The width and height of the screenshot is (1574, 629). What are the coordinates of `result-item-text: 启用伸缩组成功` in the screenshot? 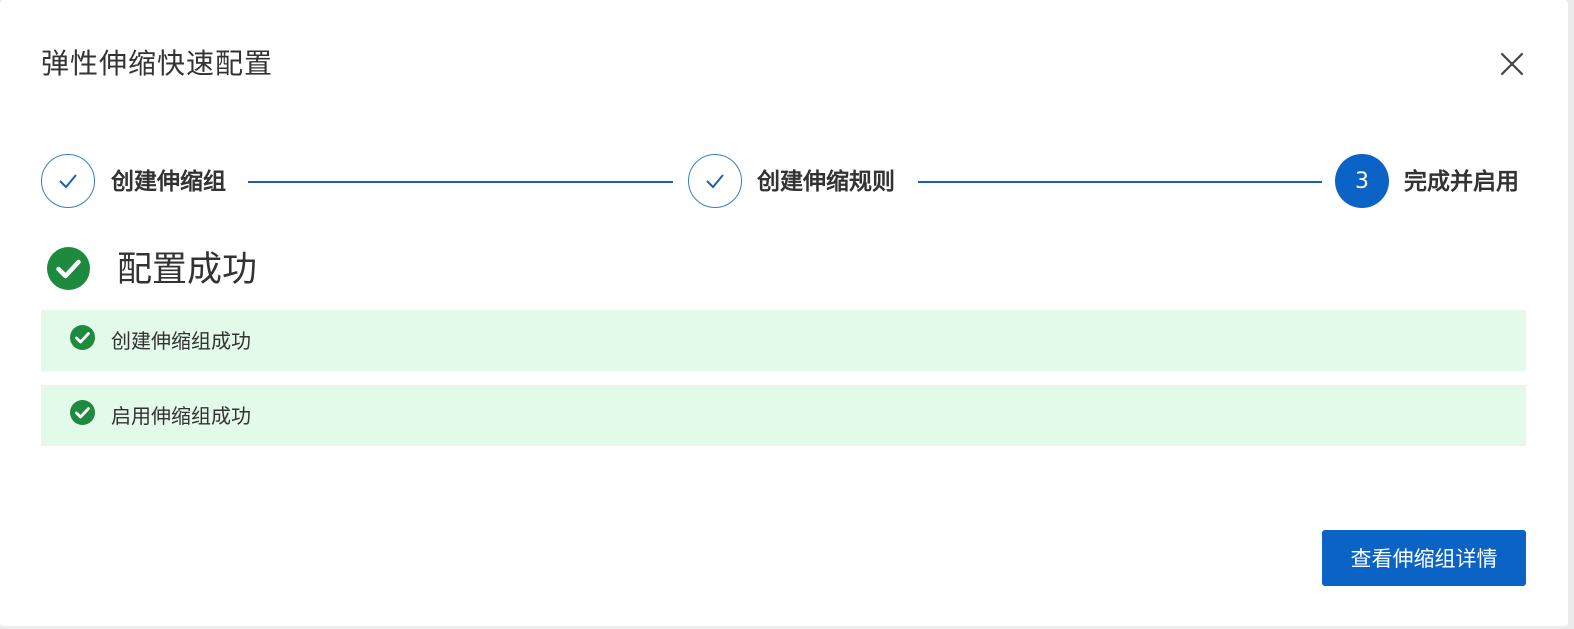 It's located at (181, 416).